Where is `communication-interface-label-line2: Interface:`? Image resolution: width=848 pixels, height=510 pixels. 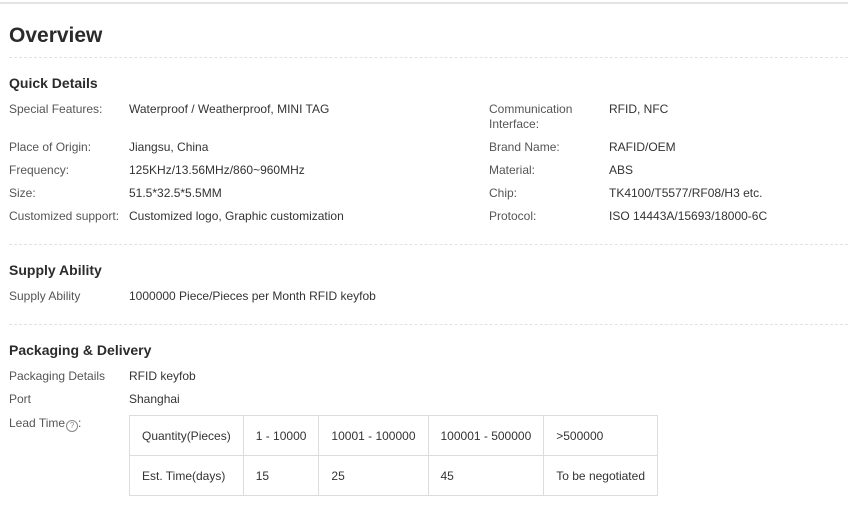
communication-interface-label-line2: Interface: is located at coordinates (514, 124).